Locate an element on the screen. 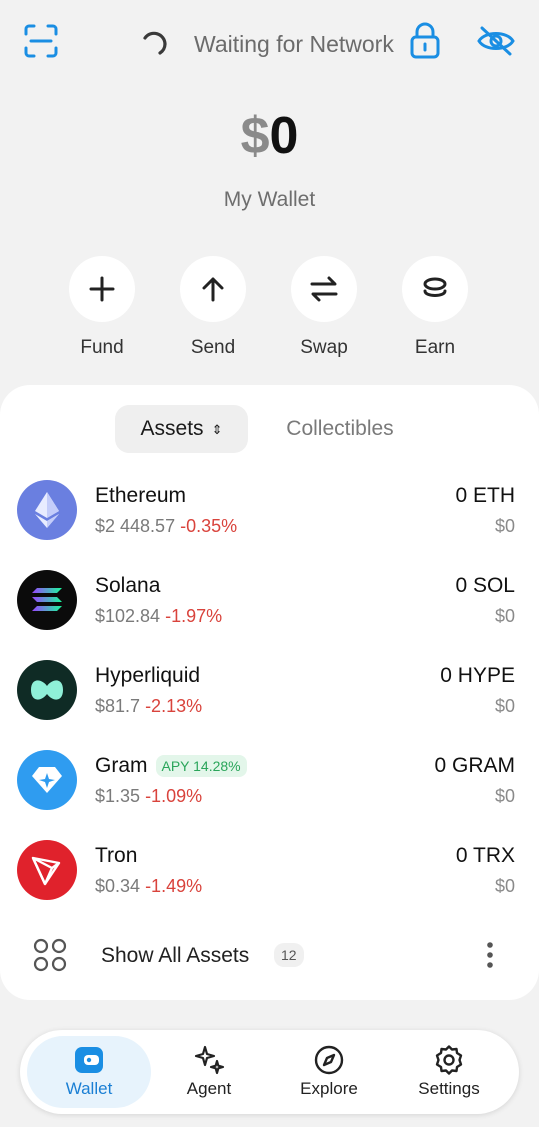  ethereum-icon is located at coordinates (47, 510).